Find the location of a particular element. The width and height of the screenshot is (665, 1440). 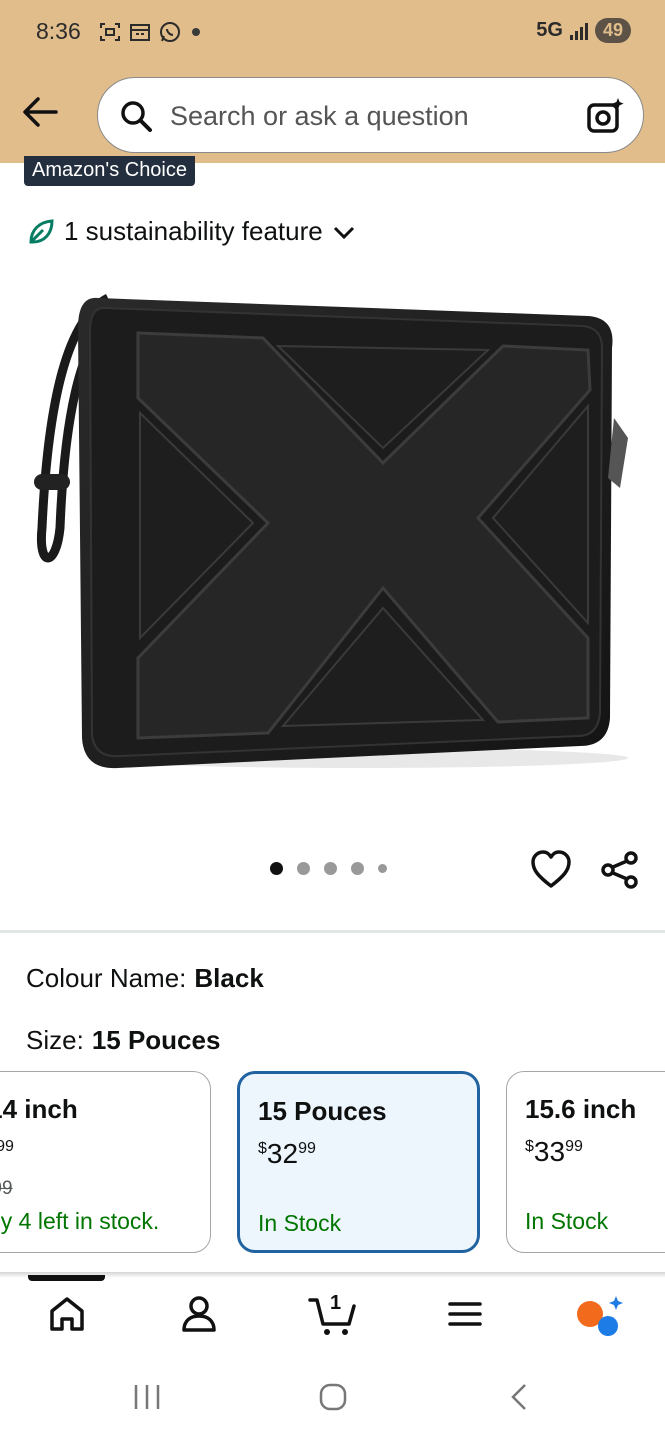

size-label: Size: is located at coordinates (55, 1040).